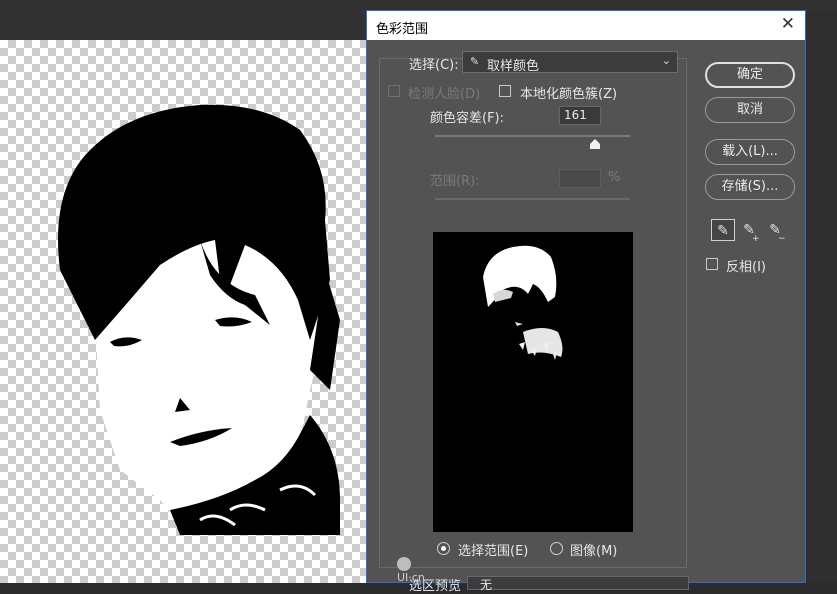 The image size is (837, 594). Describe the element at coordinates (434, 65) in the screenshot. I see `select-label: 选择(C):` at that location.